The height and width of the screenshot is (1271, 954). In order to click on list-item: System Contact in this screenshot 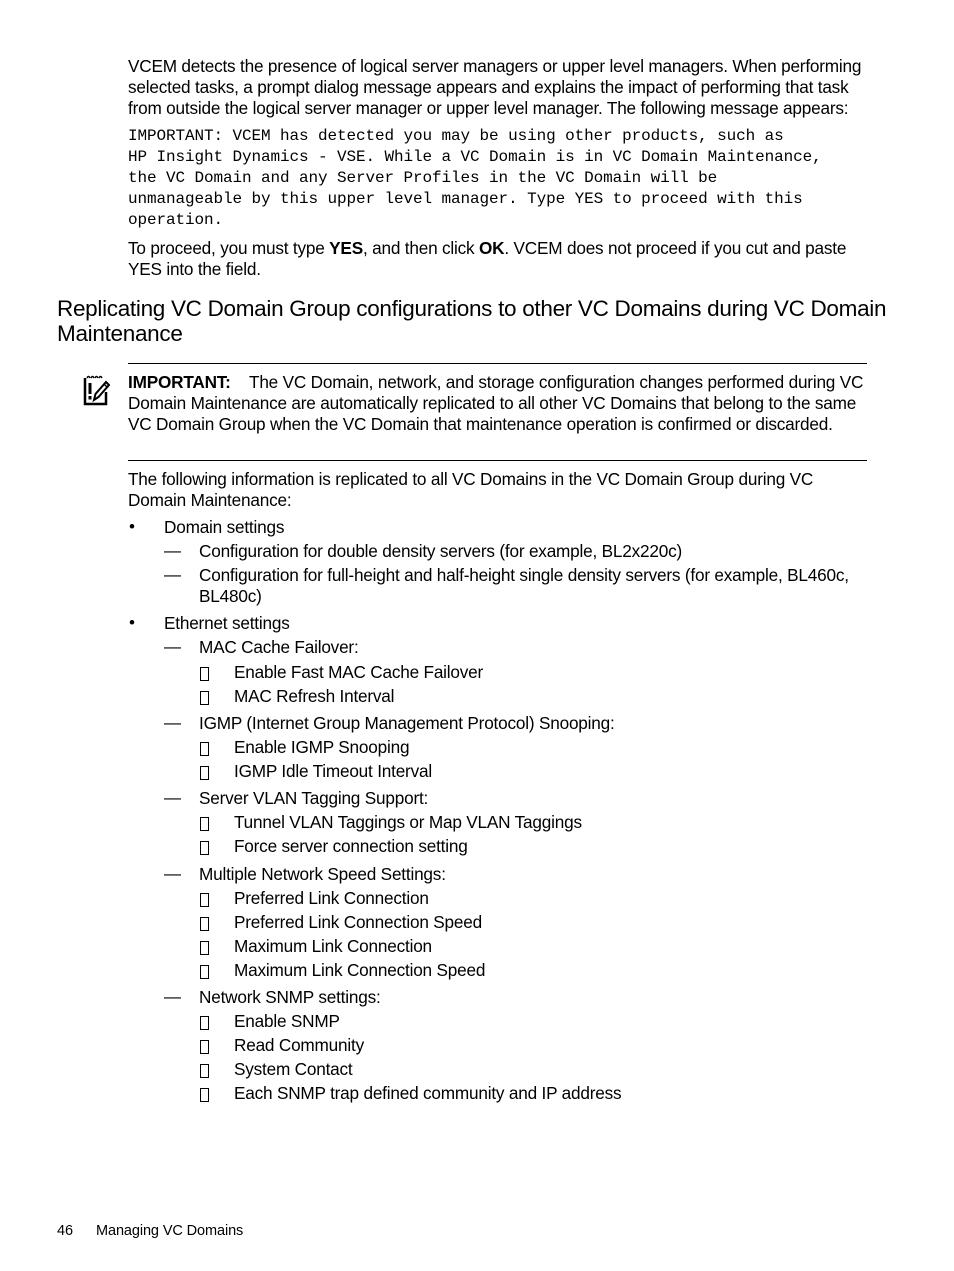, I will do `click(293, 1069)`.